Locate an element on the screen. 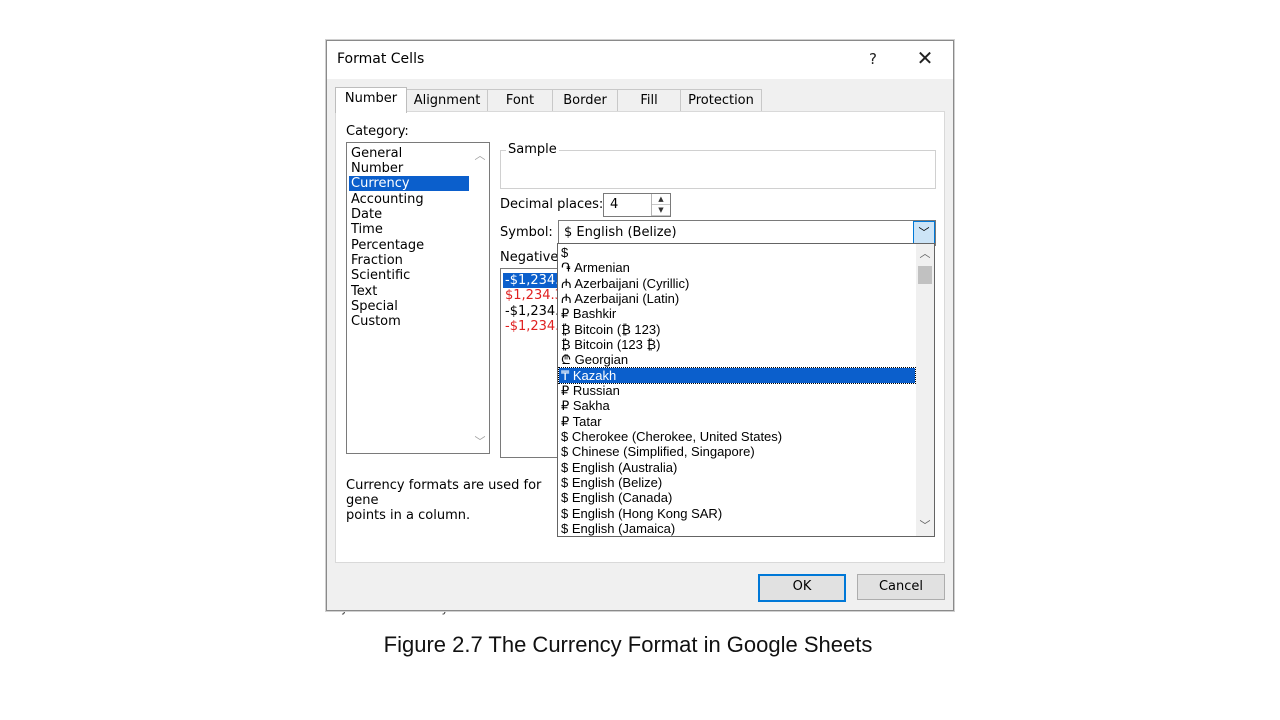 Image resolution: width=1280 pixels, height=720 pixels. sample-box is located at coordinates (718, 169).